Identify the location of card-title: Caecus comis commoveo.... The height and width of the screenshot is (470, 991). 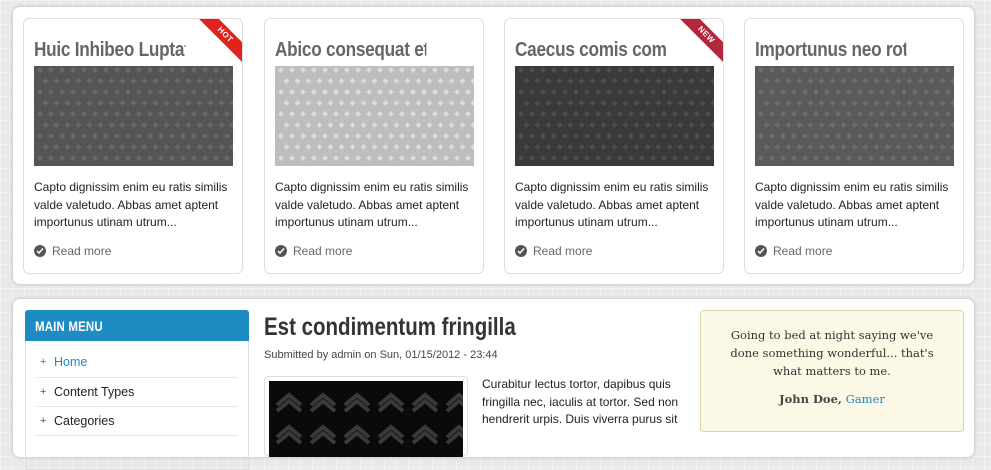
(590, 50).